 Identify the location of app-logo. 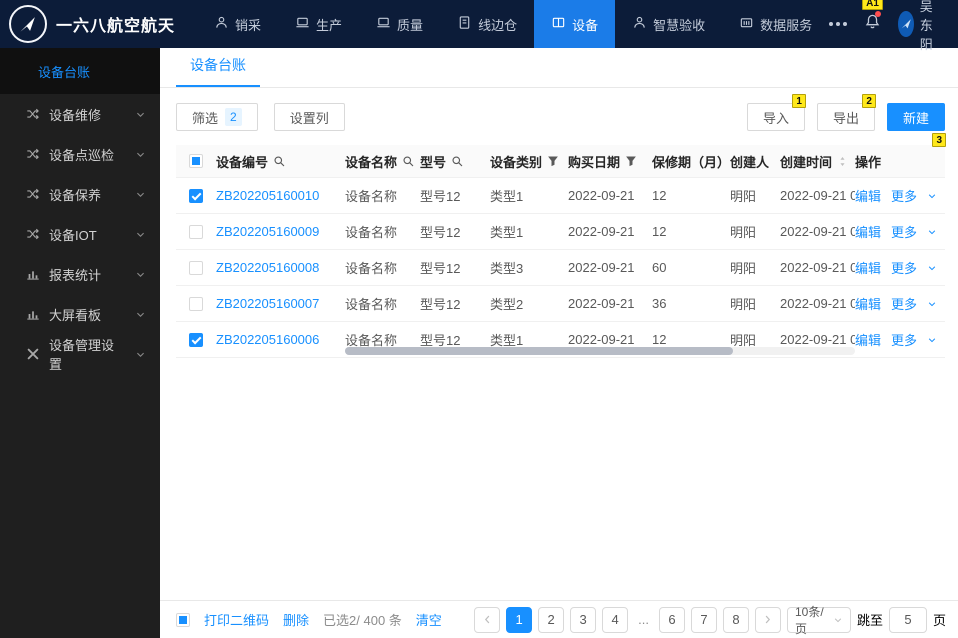
(28, 24).